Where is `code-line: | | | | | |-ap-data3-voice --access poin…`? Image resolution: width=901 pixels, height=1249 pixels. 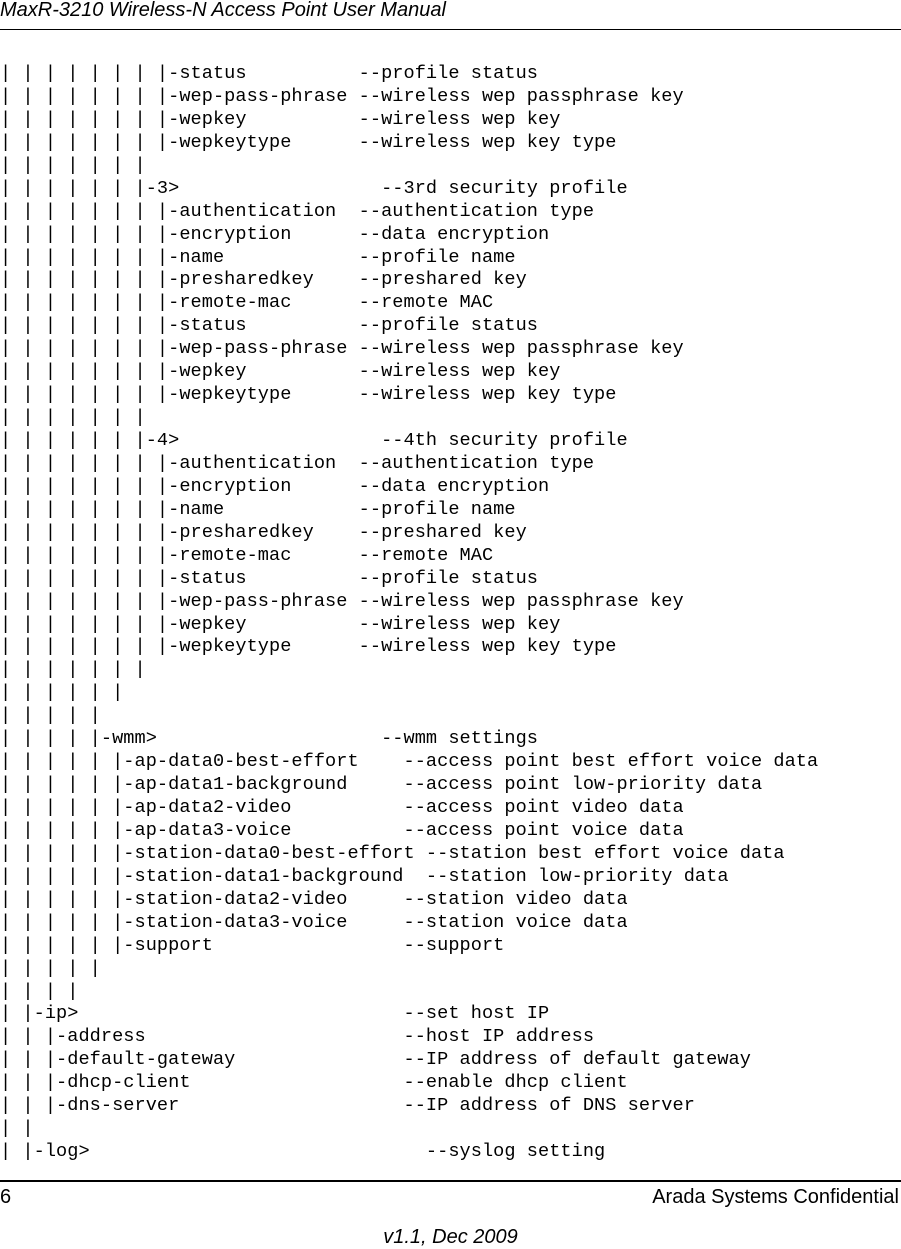 code-line: | | | | | |-ap-data3-voice --access poin… is located at coordinates (342, 830).